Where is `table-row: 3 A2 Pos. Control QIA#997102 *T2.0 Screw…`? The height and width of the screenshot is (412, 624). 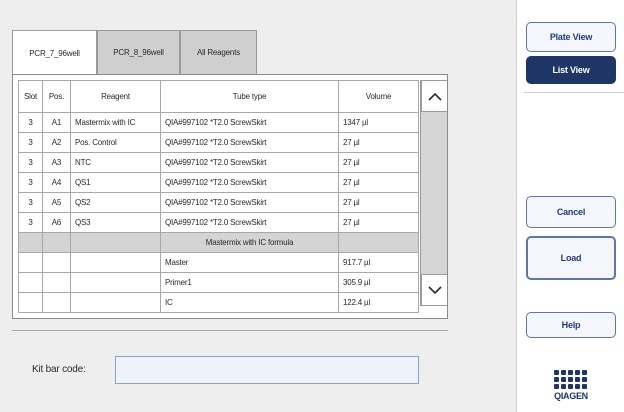
table-row: 3 A2 Pos. Control QIA#997102 *T2.0 Screw… is located at coordinates (218, 142).